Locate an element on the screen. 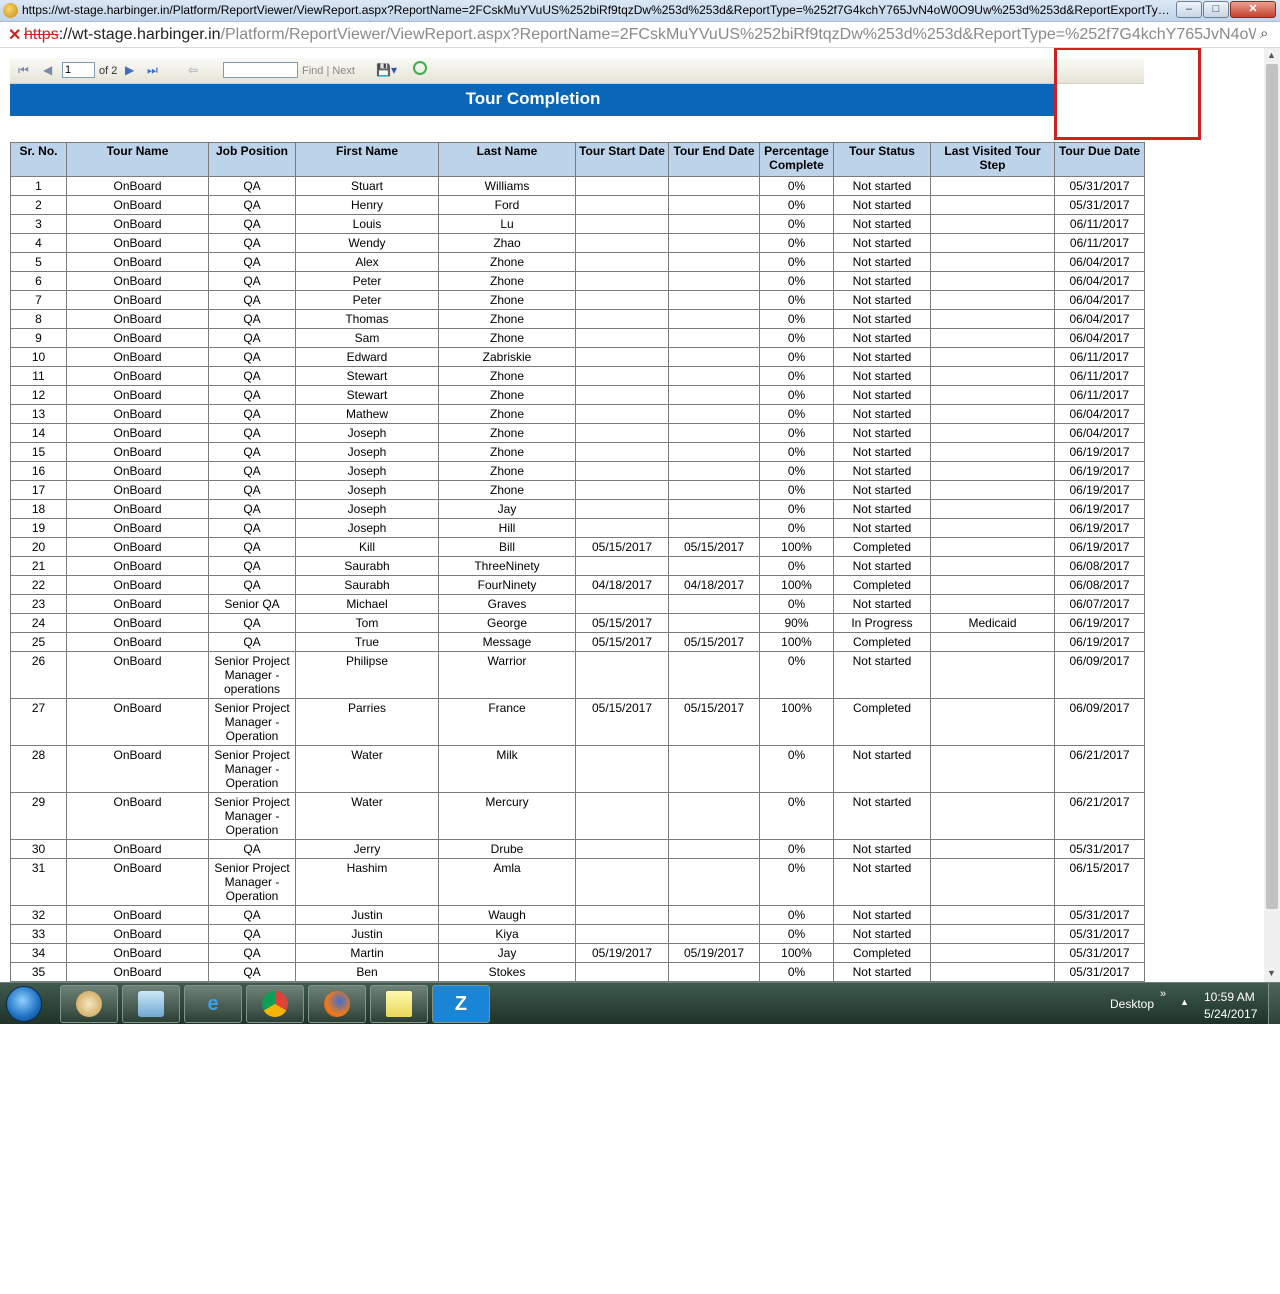  scrollbar-thumb is located at coordinates (1272, 486).